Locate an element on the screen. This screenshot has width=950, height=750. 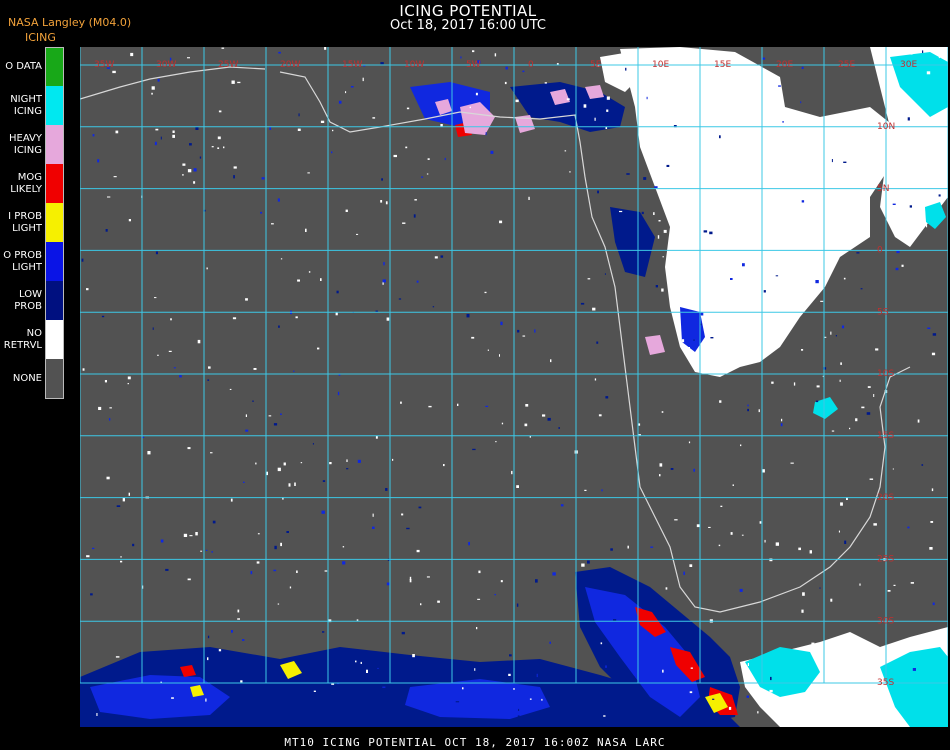
legend-item: HEAVY ICING is located at coordinates (33, 144).